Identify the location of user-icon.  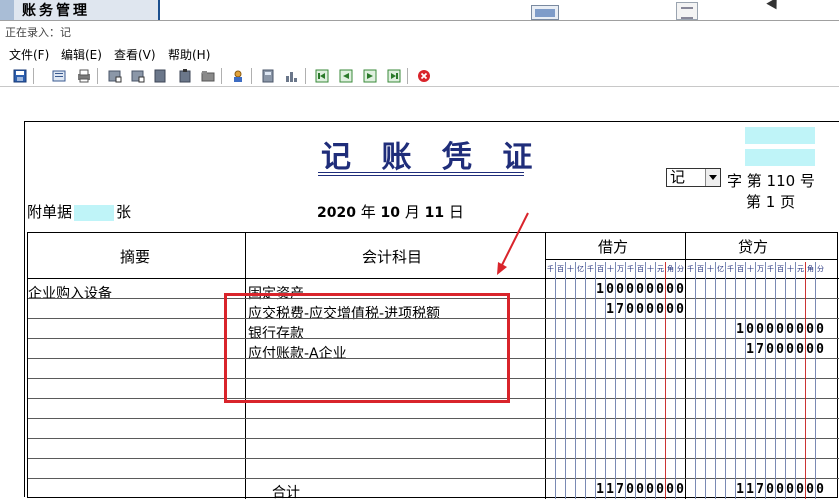
(237, 76).